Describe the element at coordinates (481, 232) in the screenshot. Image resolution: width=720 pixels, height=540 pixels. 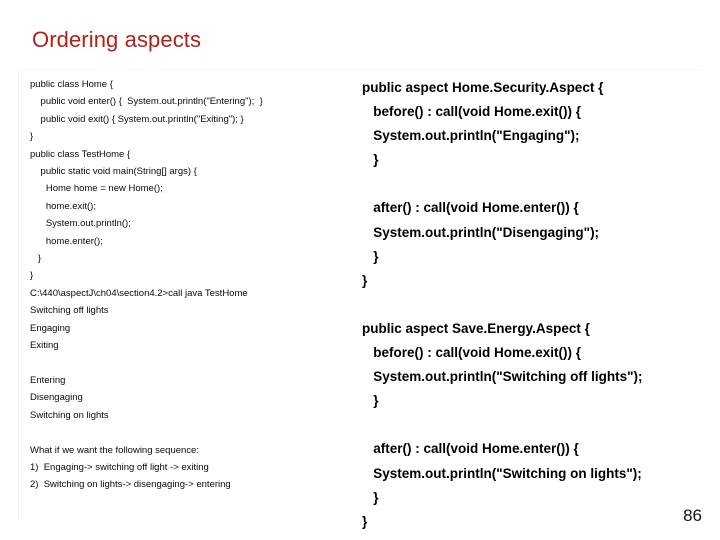
I see `right-column-line: System.out.println("Disengaging");` at that location.